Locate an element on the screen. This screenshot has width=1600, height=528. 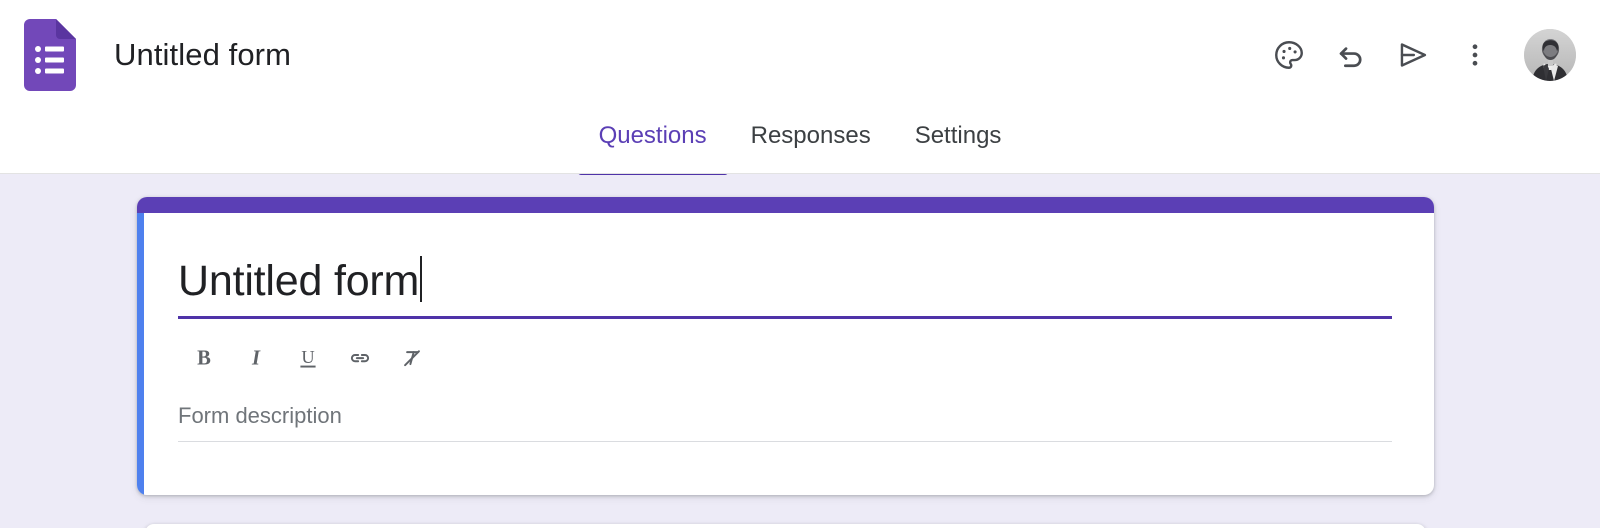
undo-icon is located at coordinates (1350, 57).